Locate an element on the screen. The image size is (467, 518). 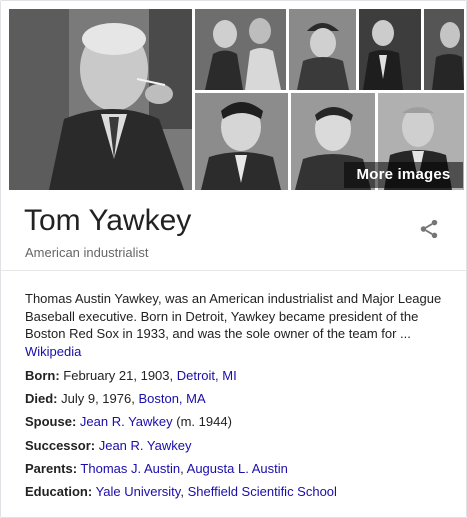
fact-born: Born: February 21, 1903, Detroit, MI is located at coordinates (235, 378).